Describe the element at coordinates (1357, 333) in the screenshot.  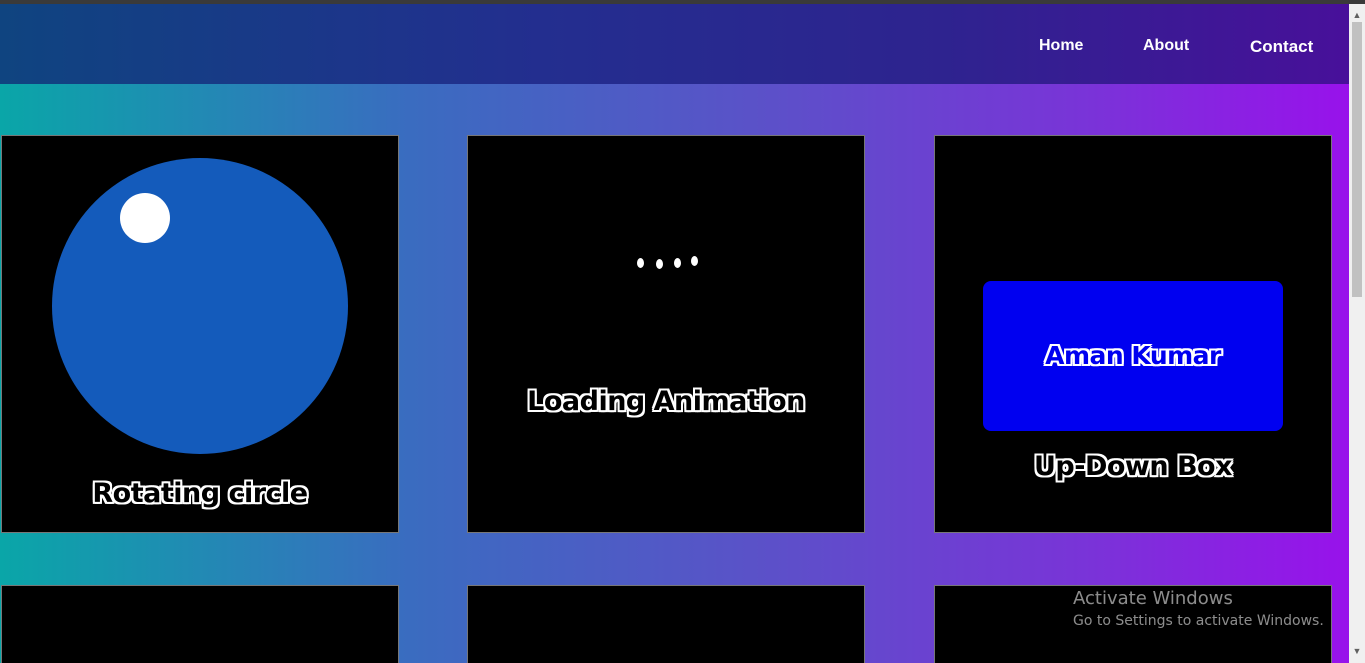
I see `vertical-scrollbar: ▲ ▼` at that location.